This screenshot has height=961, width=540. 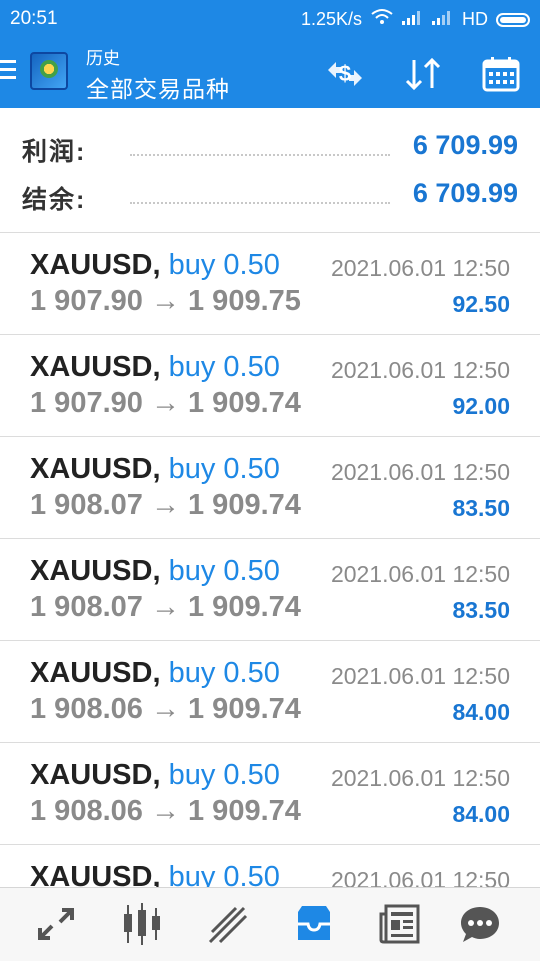 I want to click on balance-value: 6 709.99, so click(x=465, y=193).